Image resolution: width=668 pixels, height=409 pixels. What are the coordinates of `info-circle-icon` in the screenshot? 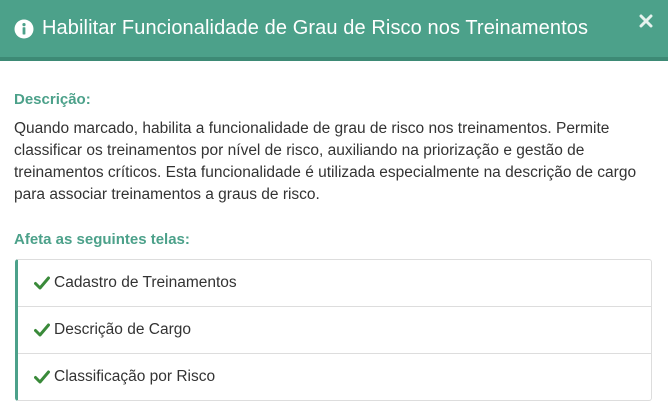 It's located at (24, 29).